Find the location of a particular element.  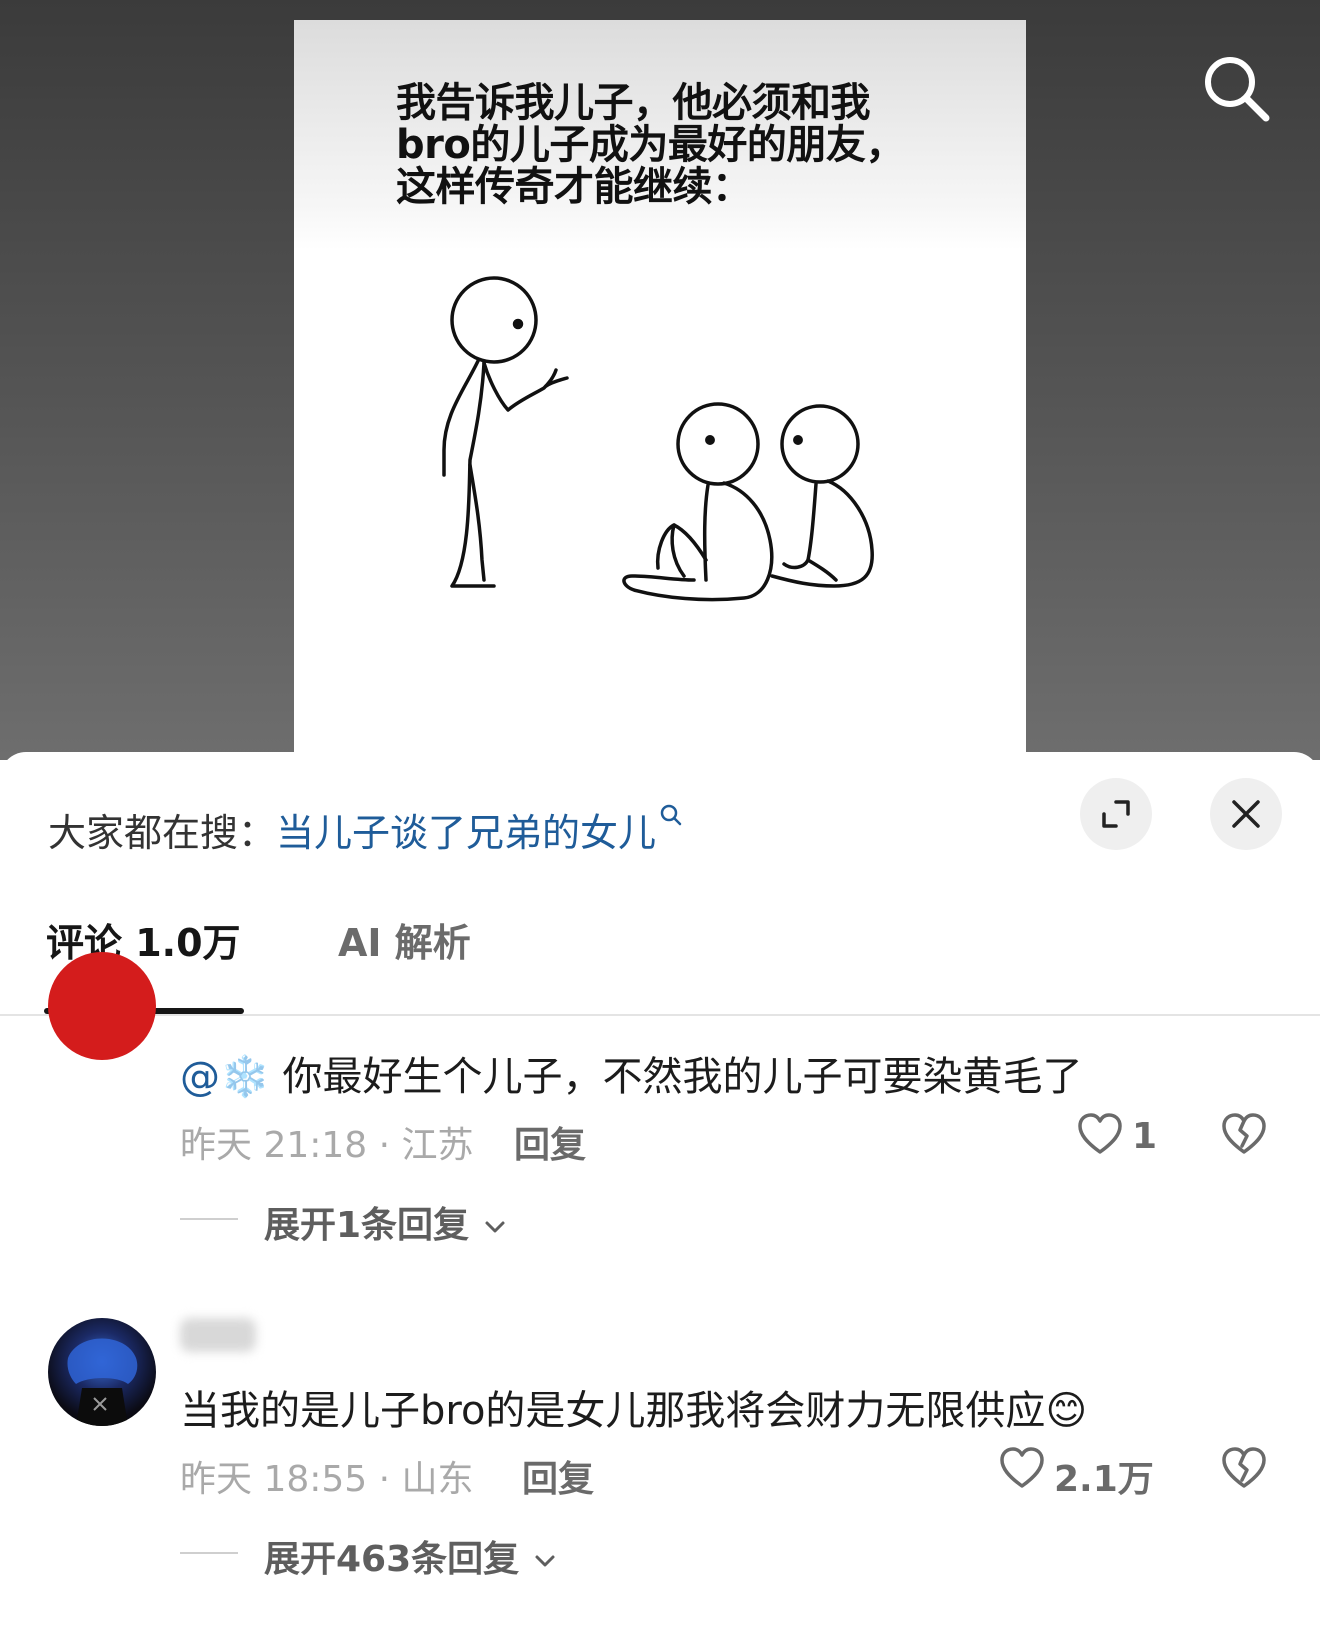

smile-emoji: 😊 is located at coordinates (1066, 1411).